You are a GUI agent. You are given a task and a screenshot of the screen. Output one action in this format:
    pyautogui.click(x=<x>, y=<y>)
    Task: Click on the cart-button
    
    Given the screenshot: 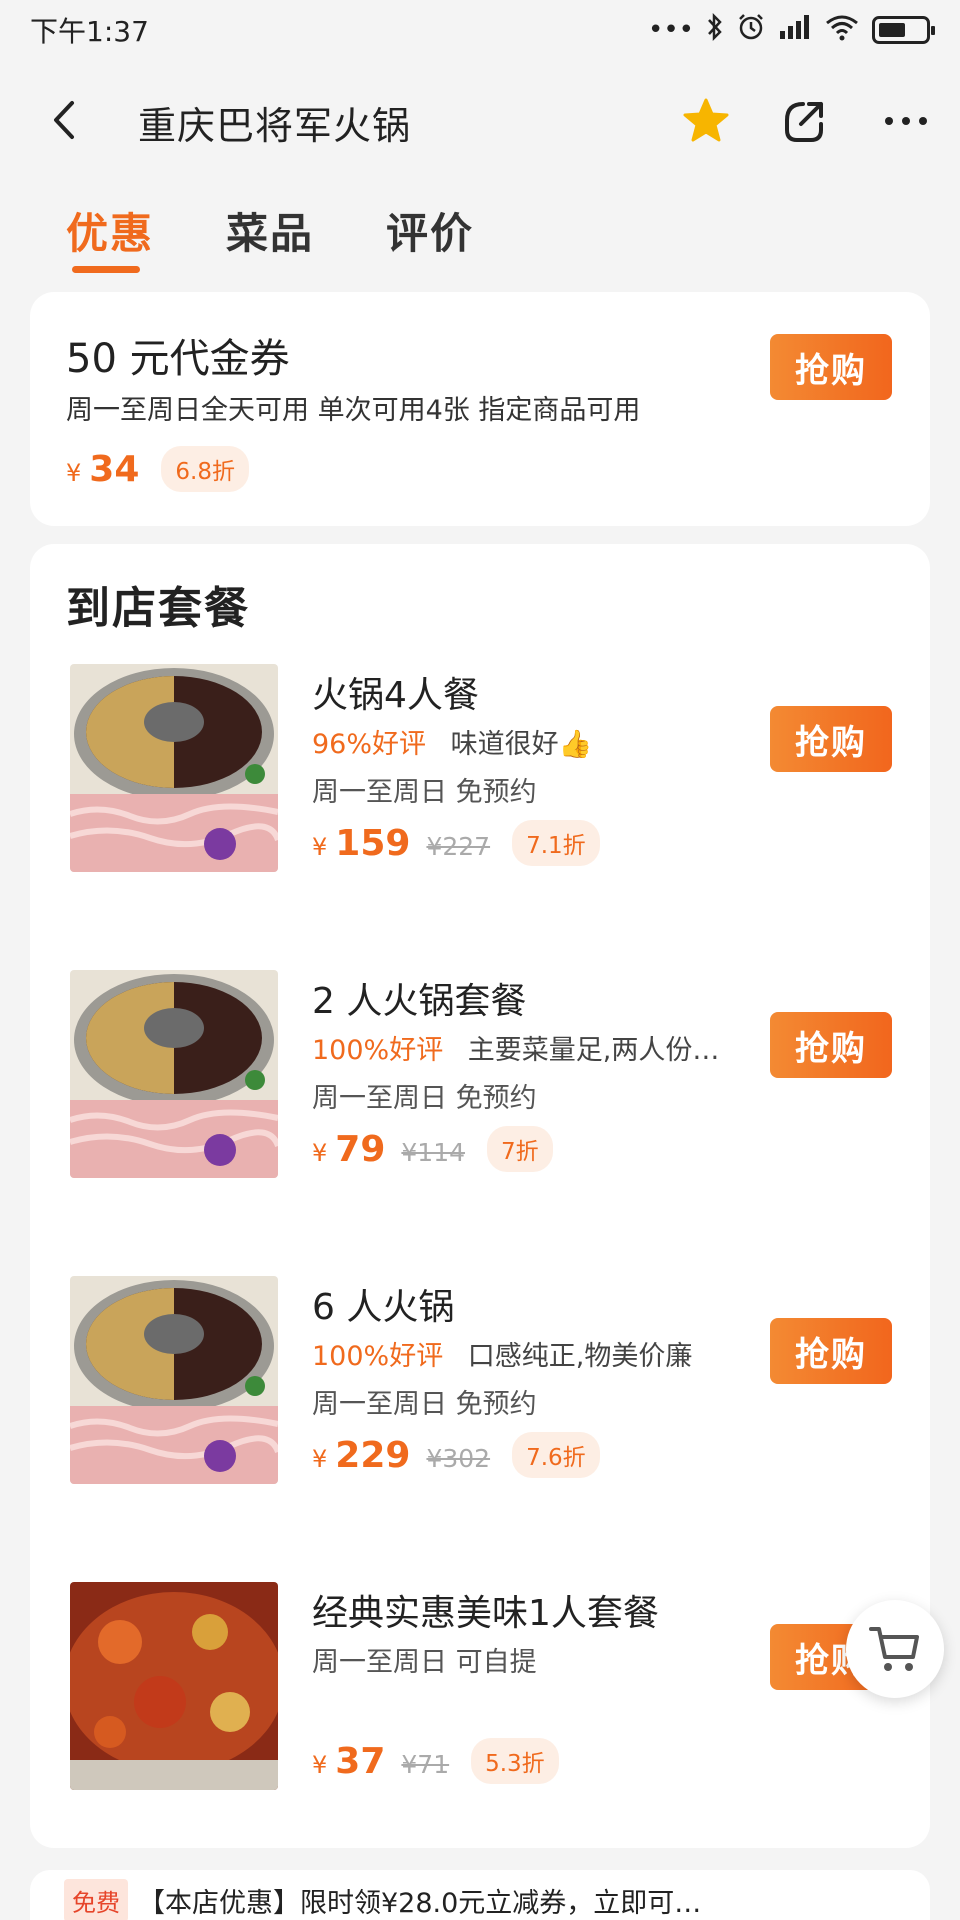 What is the action you would take?
    pyautogui.click(x=895, y=1649)
    